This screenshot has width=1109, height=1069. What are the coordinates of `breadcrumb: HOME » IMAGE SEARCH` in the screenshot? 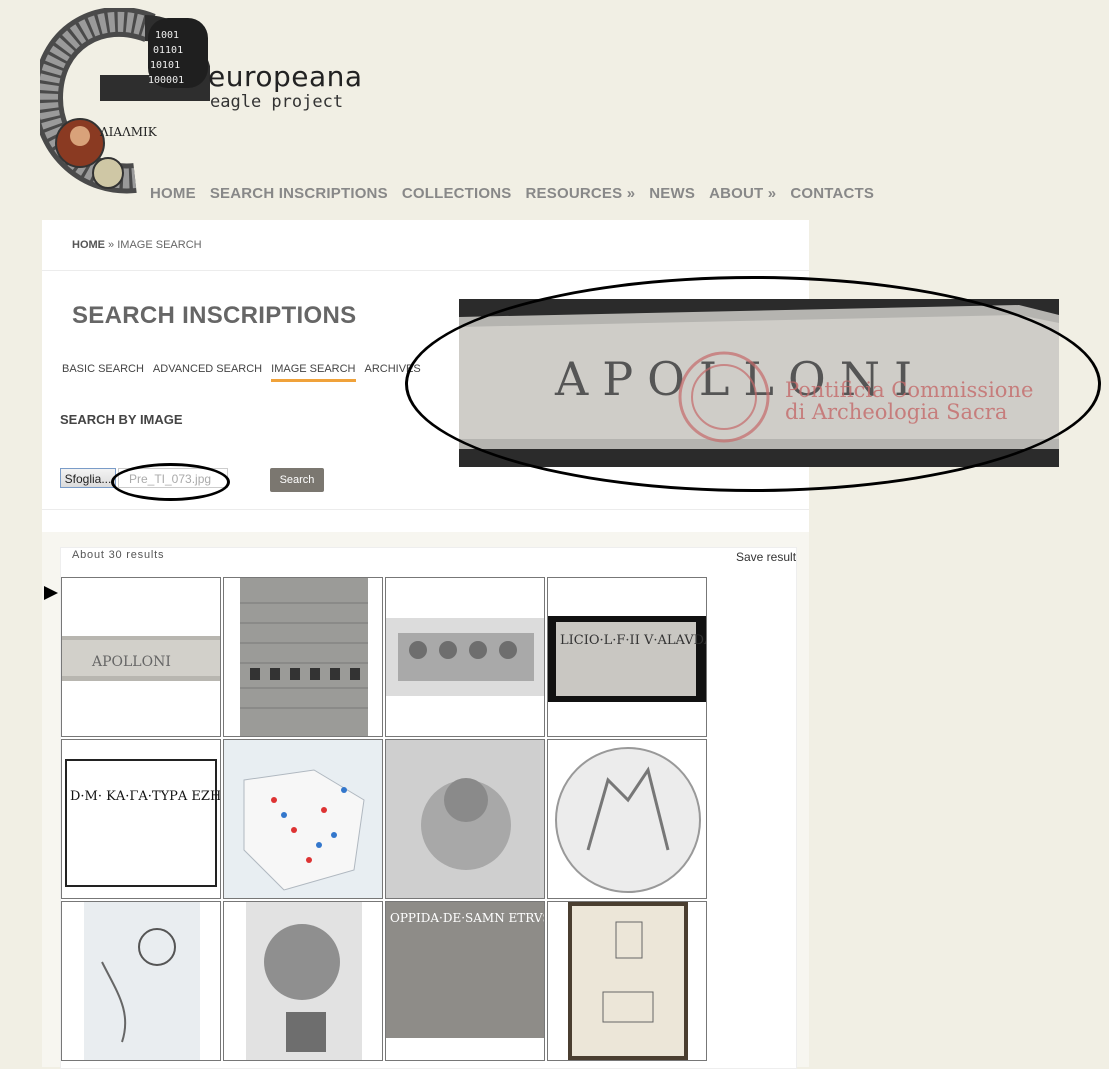 It's located at (137, 245).